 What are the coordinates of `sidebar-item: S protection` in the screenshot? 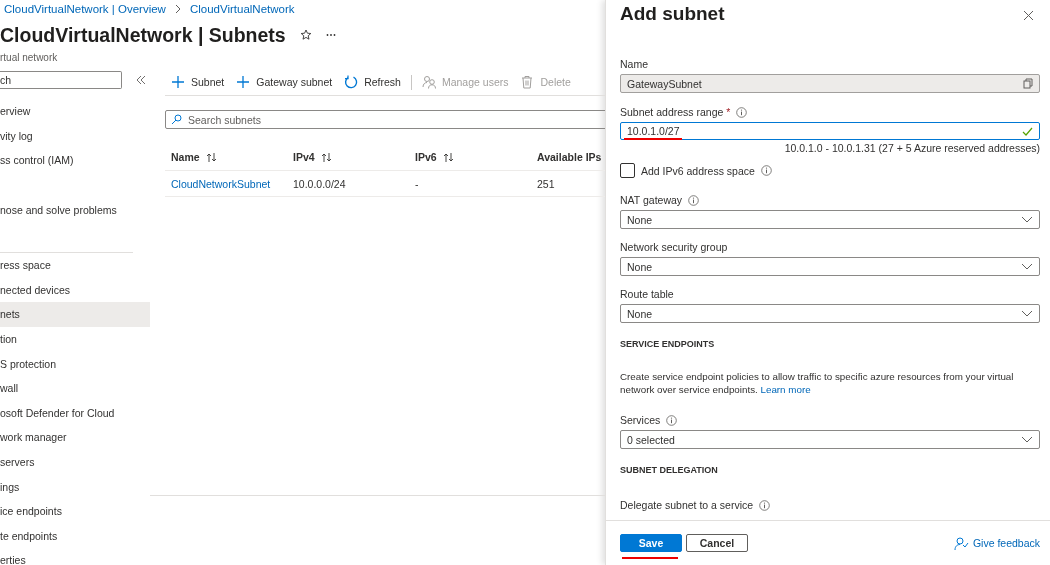 It's located at (75, 363).